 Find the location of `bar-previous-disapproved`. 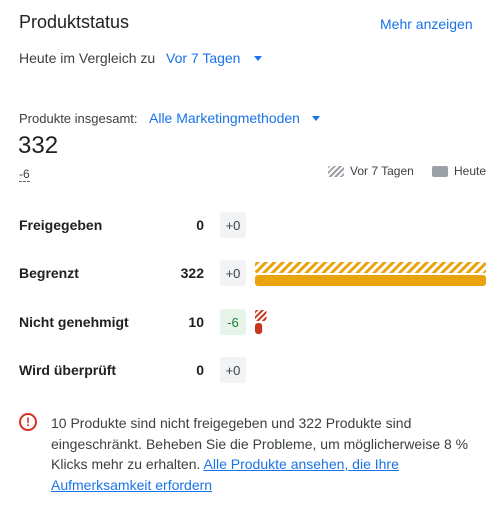

bar-previous-disapproved is located at coordinates (261, 315).